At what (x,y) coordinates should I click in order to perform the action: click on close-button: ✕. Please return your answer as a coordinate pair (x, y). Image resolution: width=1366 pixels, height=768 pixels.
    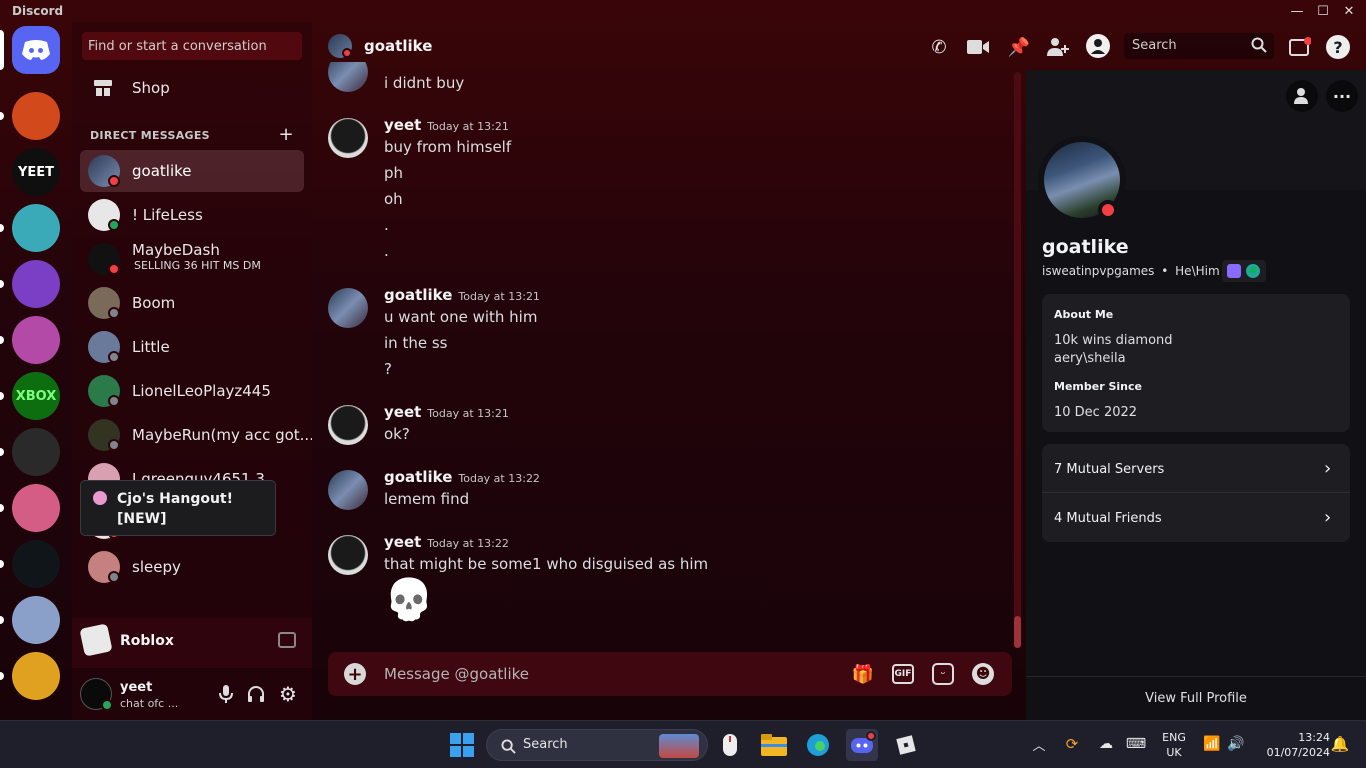
    Looking at the image, I should click on (1349, 11).